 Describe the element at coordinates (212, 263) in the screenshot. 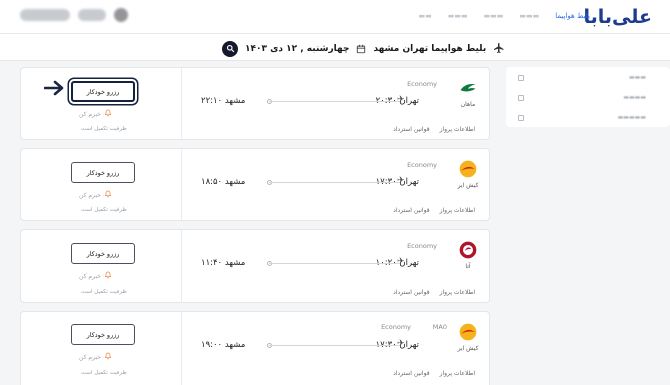

I see `arrival-time: ۱۱:۴۰` at that location.